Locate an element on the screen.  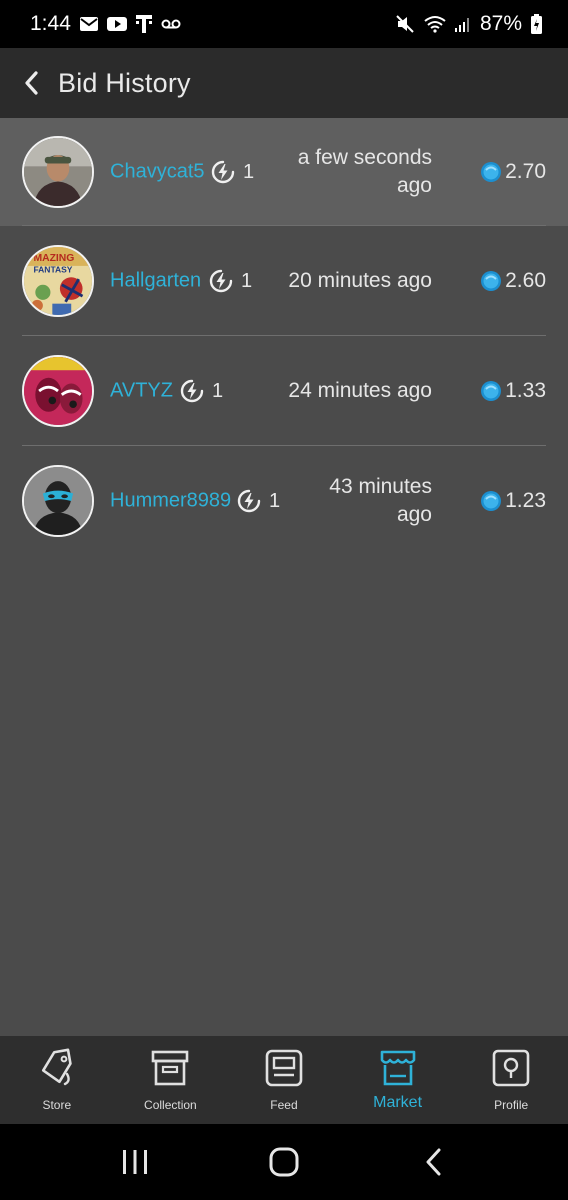
carrier-t-icon is located at coordinates (143, 24).